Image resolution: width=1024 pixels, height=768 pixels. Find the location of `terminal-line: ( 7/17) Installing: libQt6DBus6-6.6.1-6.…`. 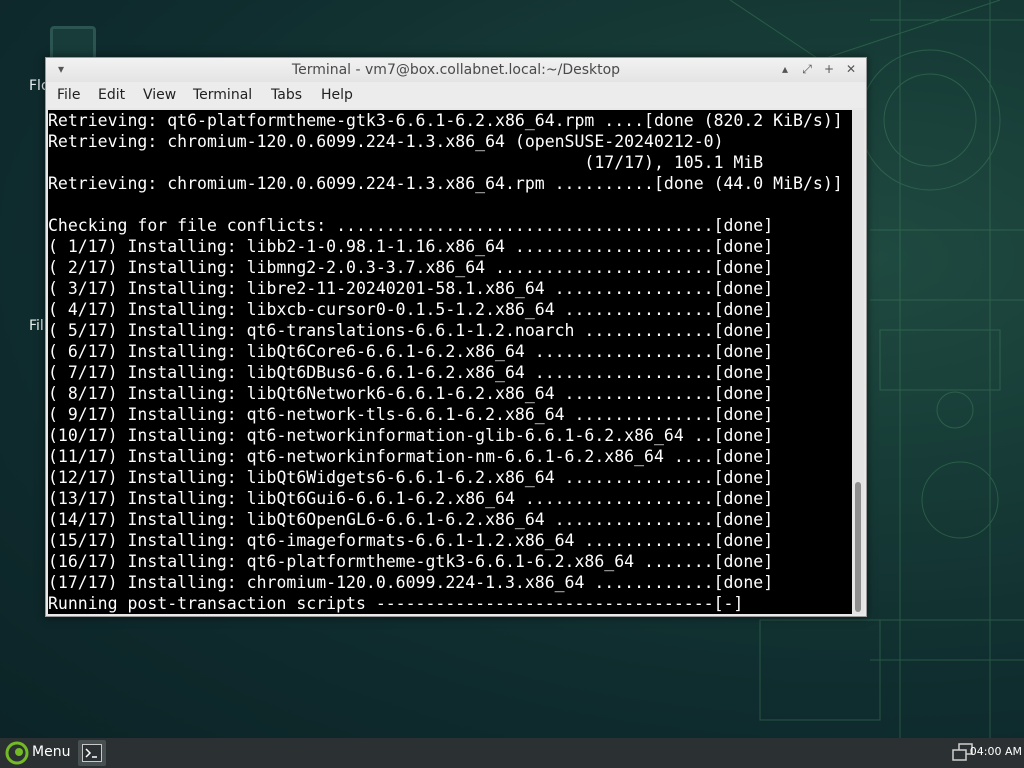

terminal-line: ( 7/17) Installing: libQt6DBus6-6.6.1-6.… is located at coordinates (411, 372).